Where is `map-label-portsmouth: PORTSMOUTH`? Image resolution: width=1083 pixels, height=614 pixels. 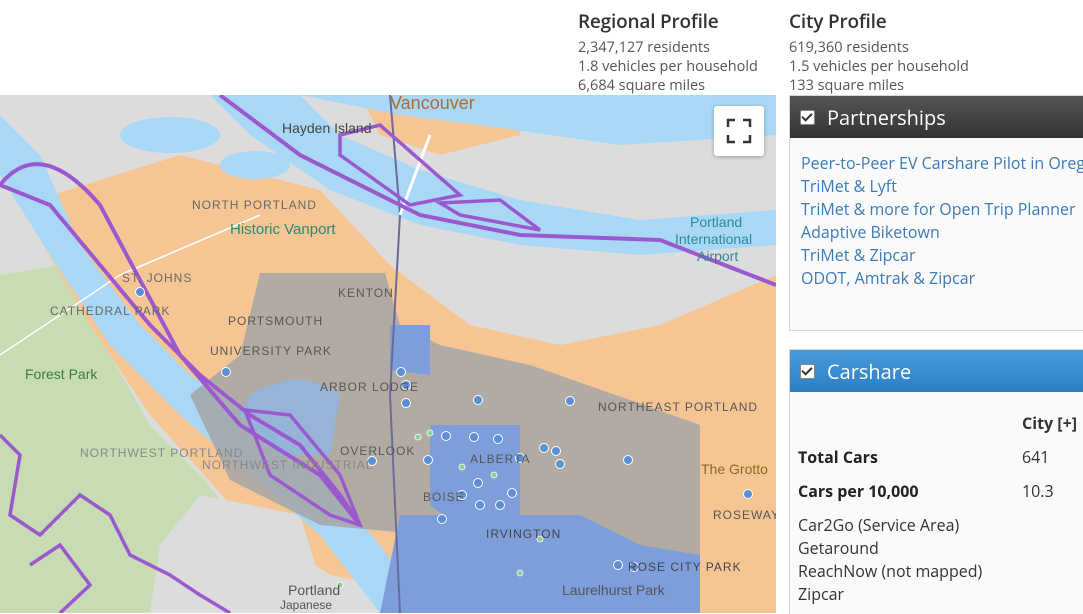
map-label-portsmouth: PORTSMOUTH is located at coordinates (275, 321).